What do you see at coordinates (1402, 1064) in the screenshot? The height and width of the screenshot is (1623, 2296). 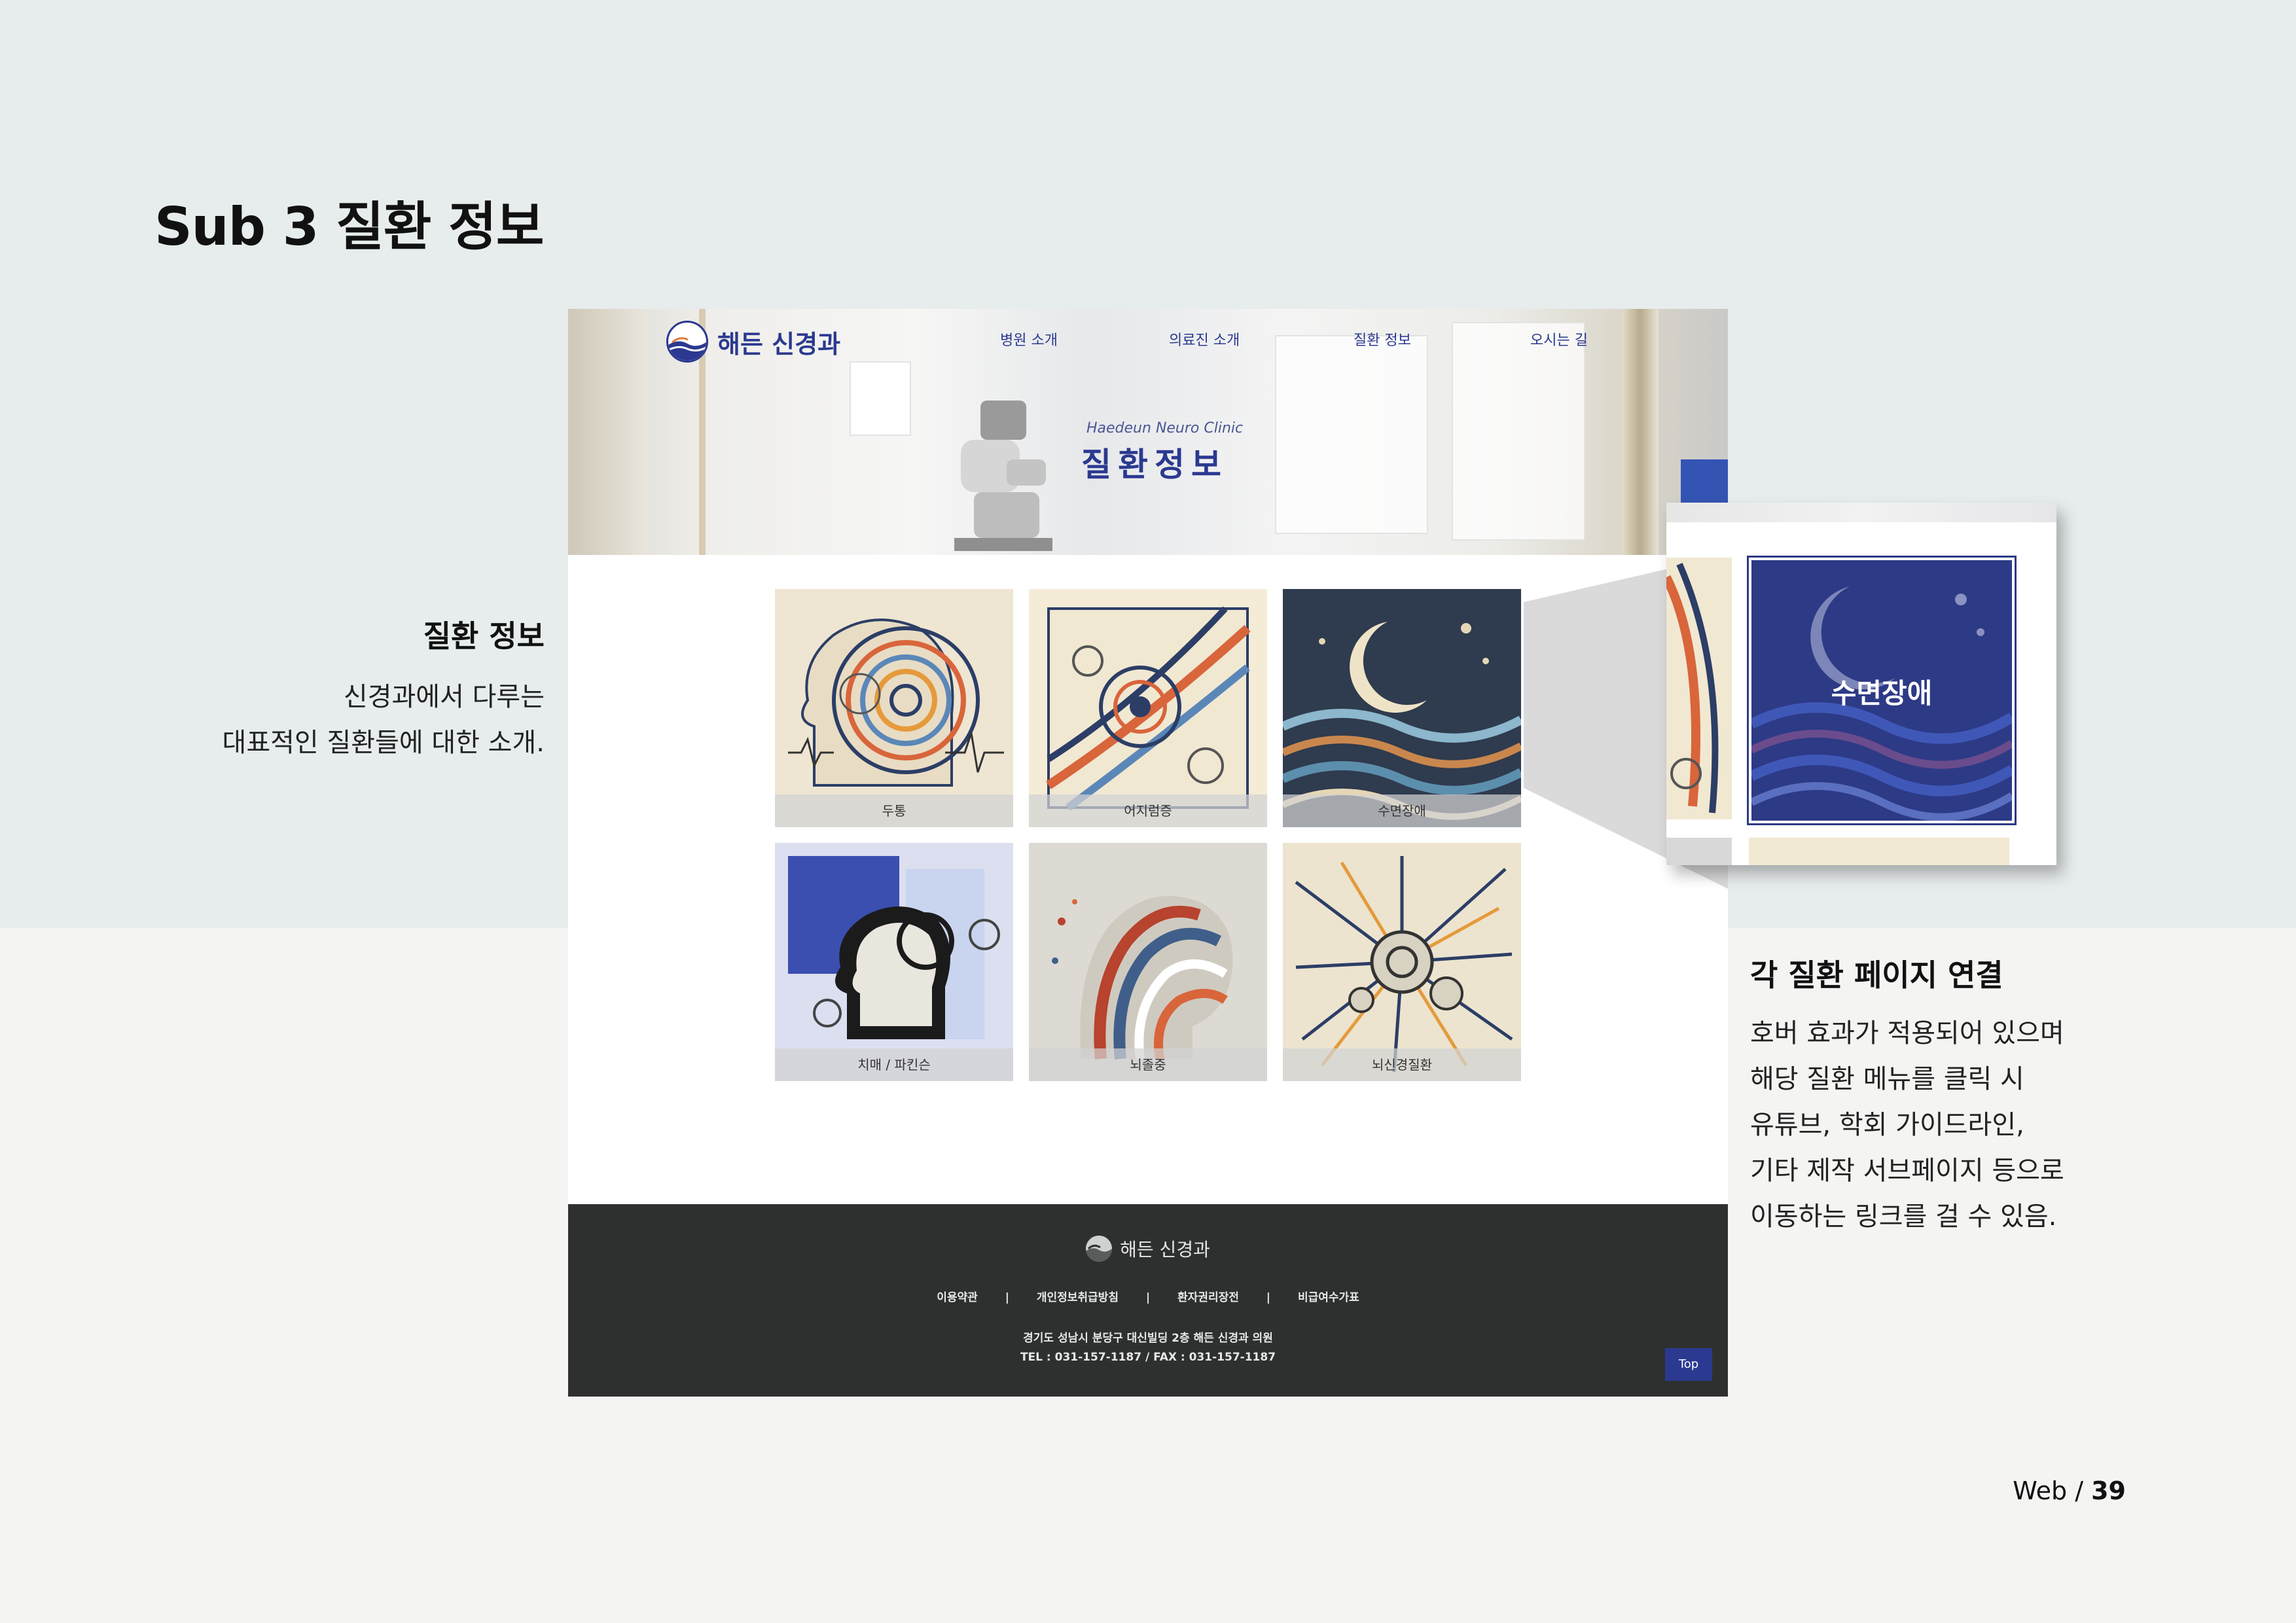 I see `disease-card-label: 뇌신경질환` at bounding box center [1402, 1064].